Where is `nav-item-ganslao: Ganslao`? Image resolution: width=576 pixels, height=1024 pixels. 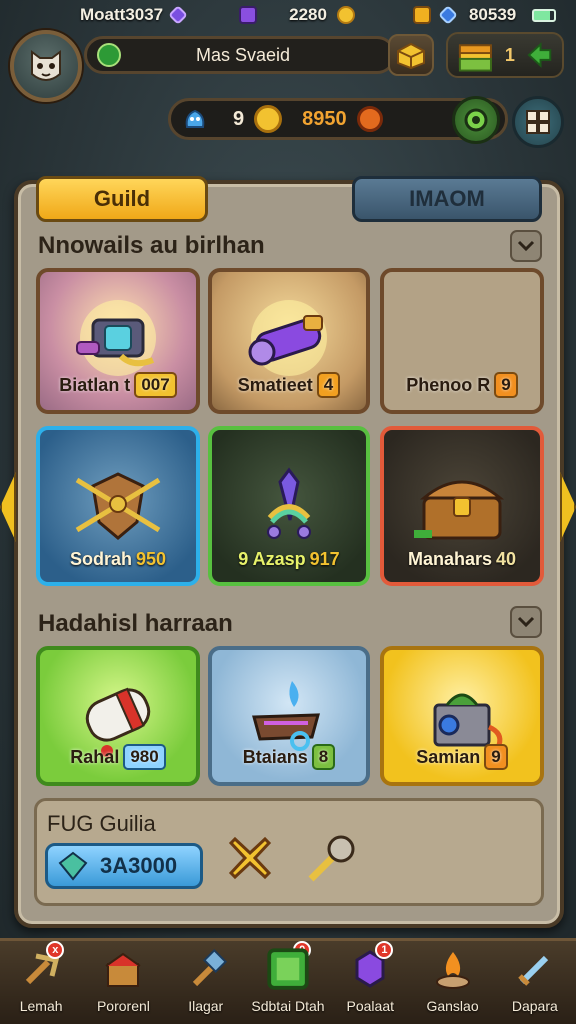 nav-item-ganslao: Ganslao is located at coordinates (452, 982).